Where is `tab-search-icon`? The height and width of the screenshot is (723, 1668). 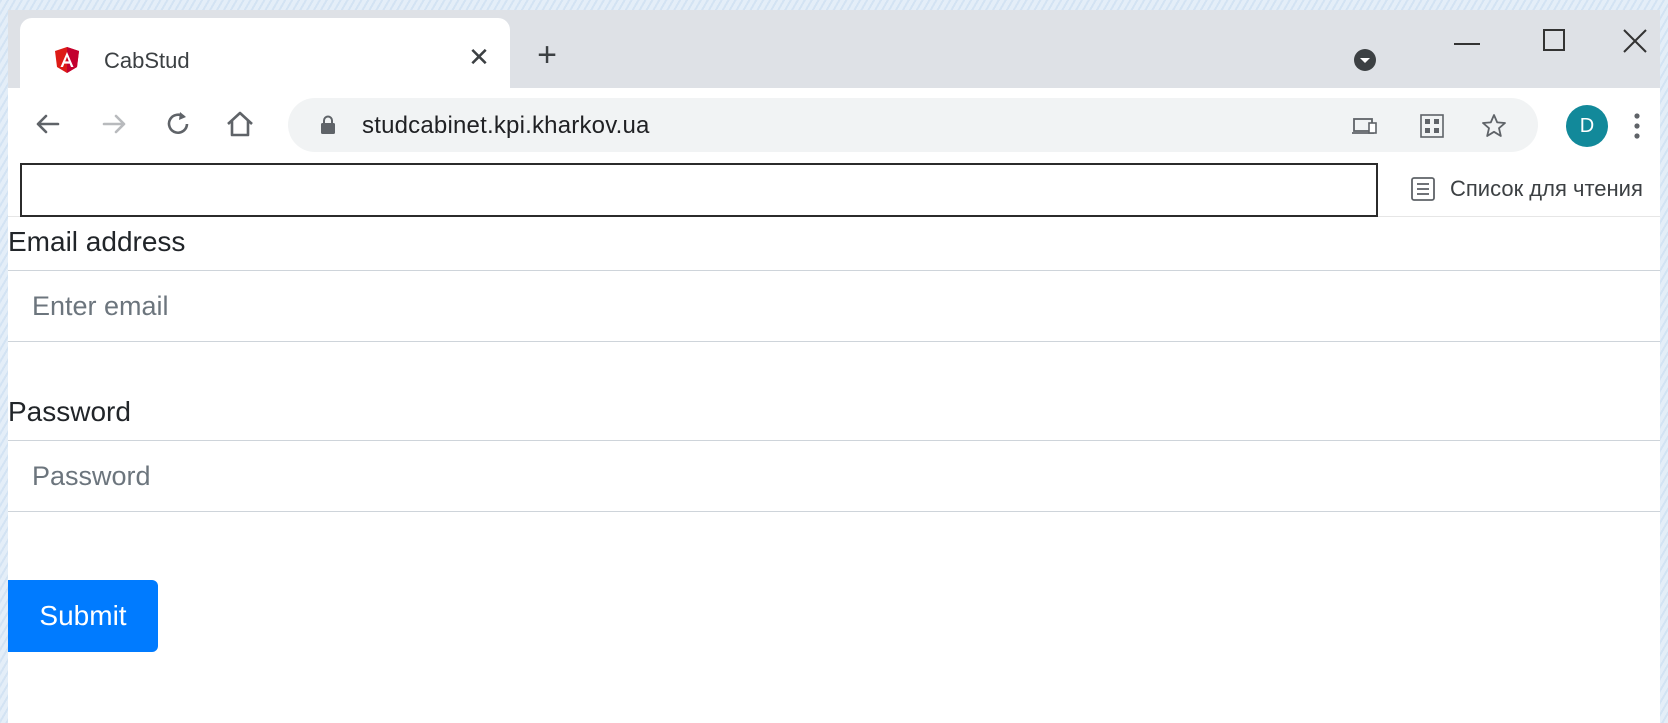
tab-search-icon is located at coordinates (1365, 60).